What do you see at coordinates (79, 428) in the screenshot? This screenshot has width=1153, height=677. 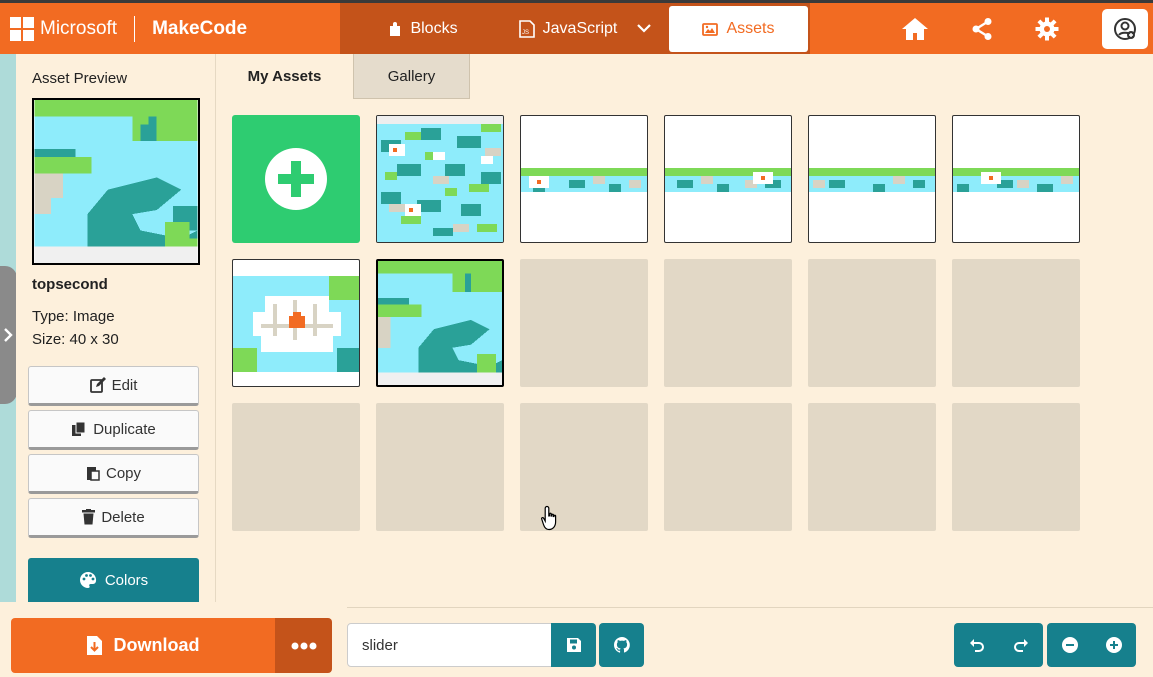 I see `duplicate-icon` at bounding box center [79, 428].